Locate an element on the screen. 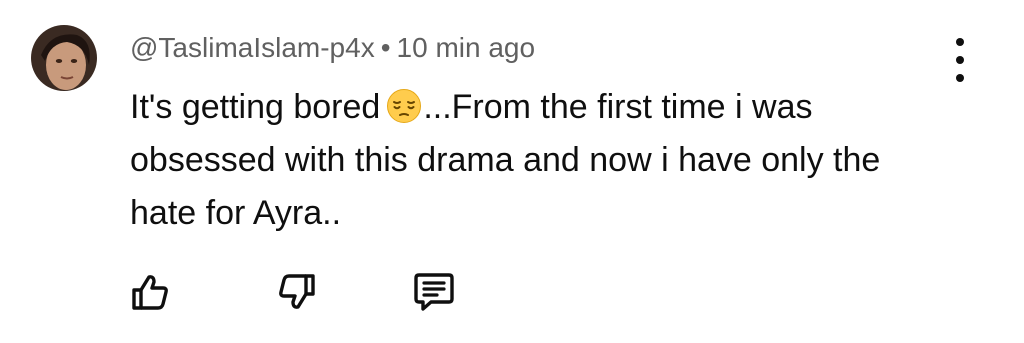  timestamp: 10 min ago is located at coordinates (466, 47).